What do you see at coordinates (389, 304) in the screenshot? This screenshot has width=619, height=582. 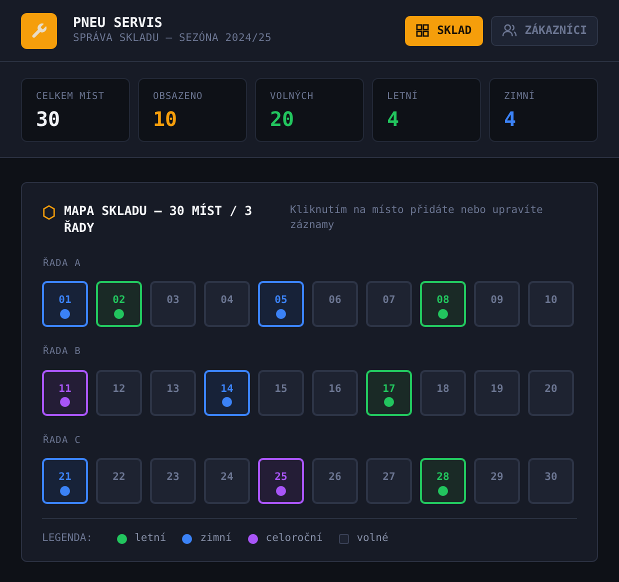 I see `storage-slot: 07` at bounding box center [389, 304].